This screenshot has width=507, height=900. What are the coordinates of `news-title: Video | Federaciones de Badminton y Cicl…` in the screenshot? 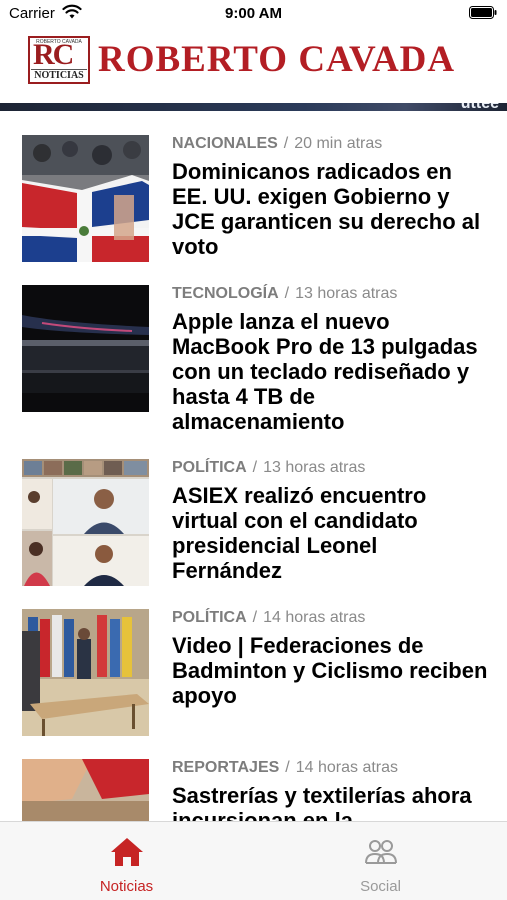 It's located at (332, 670).